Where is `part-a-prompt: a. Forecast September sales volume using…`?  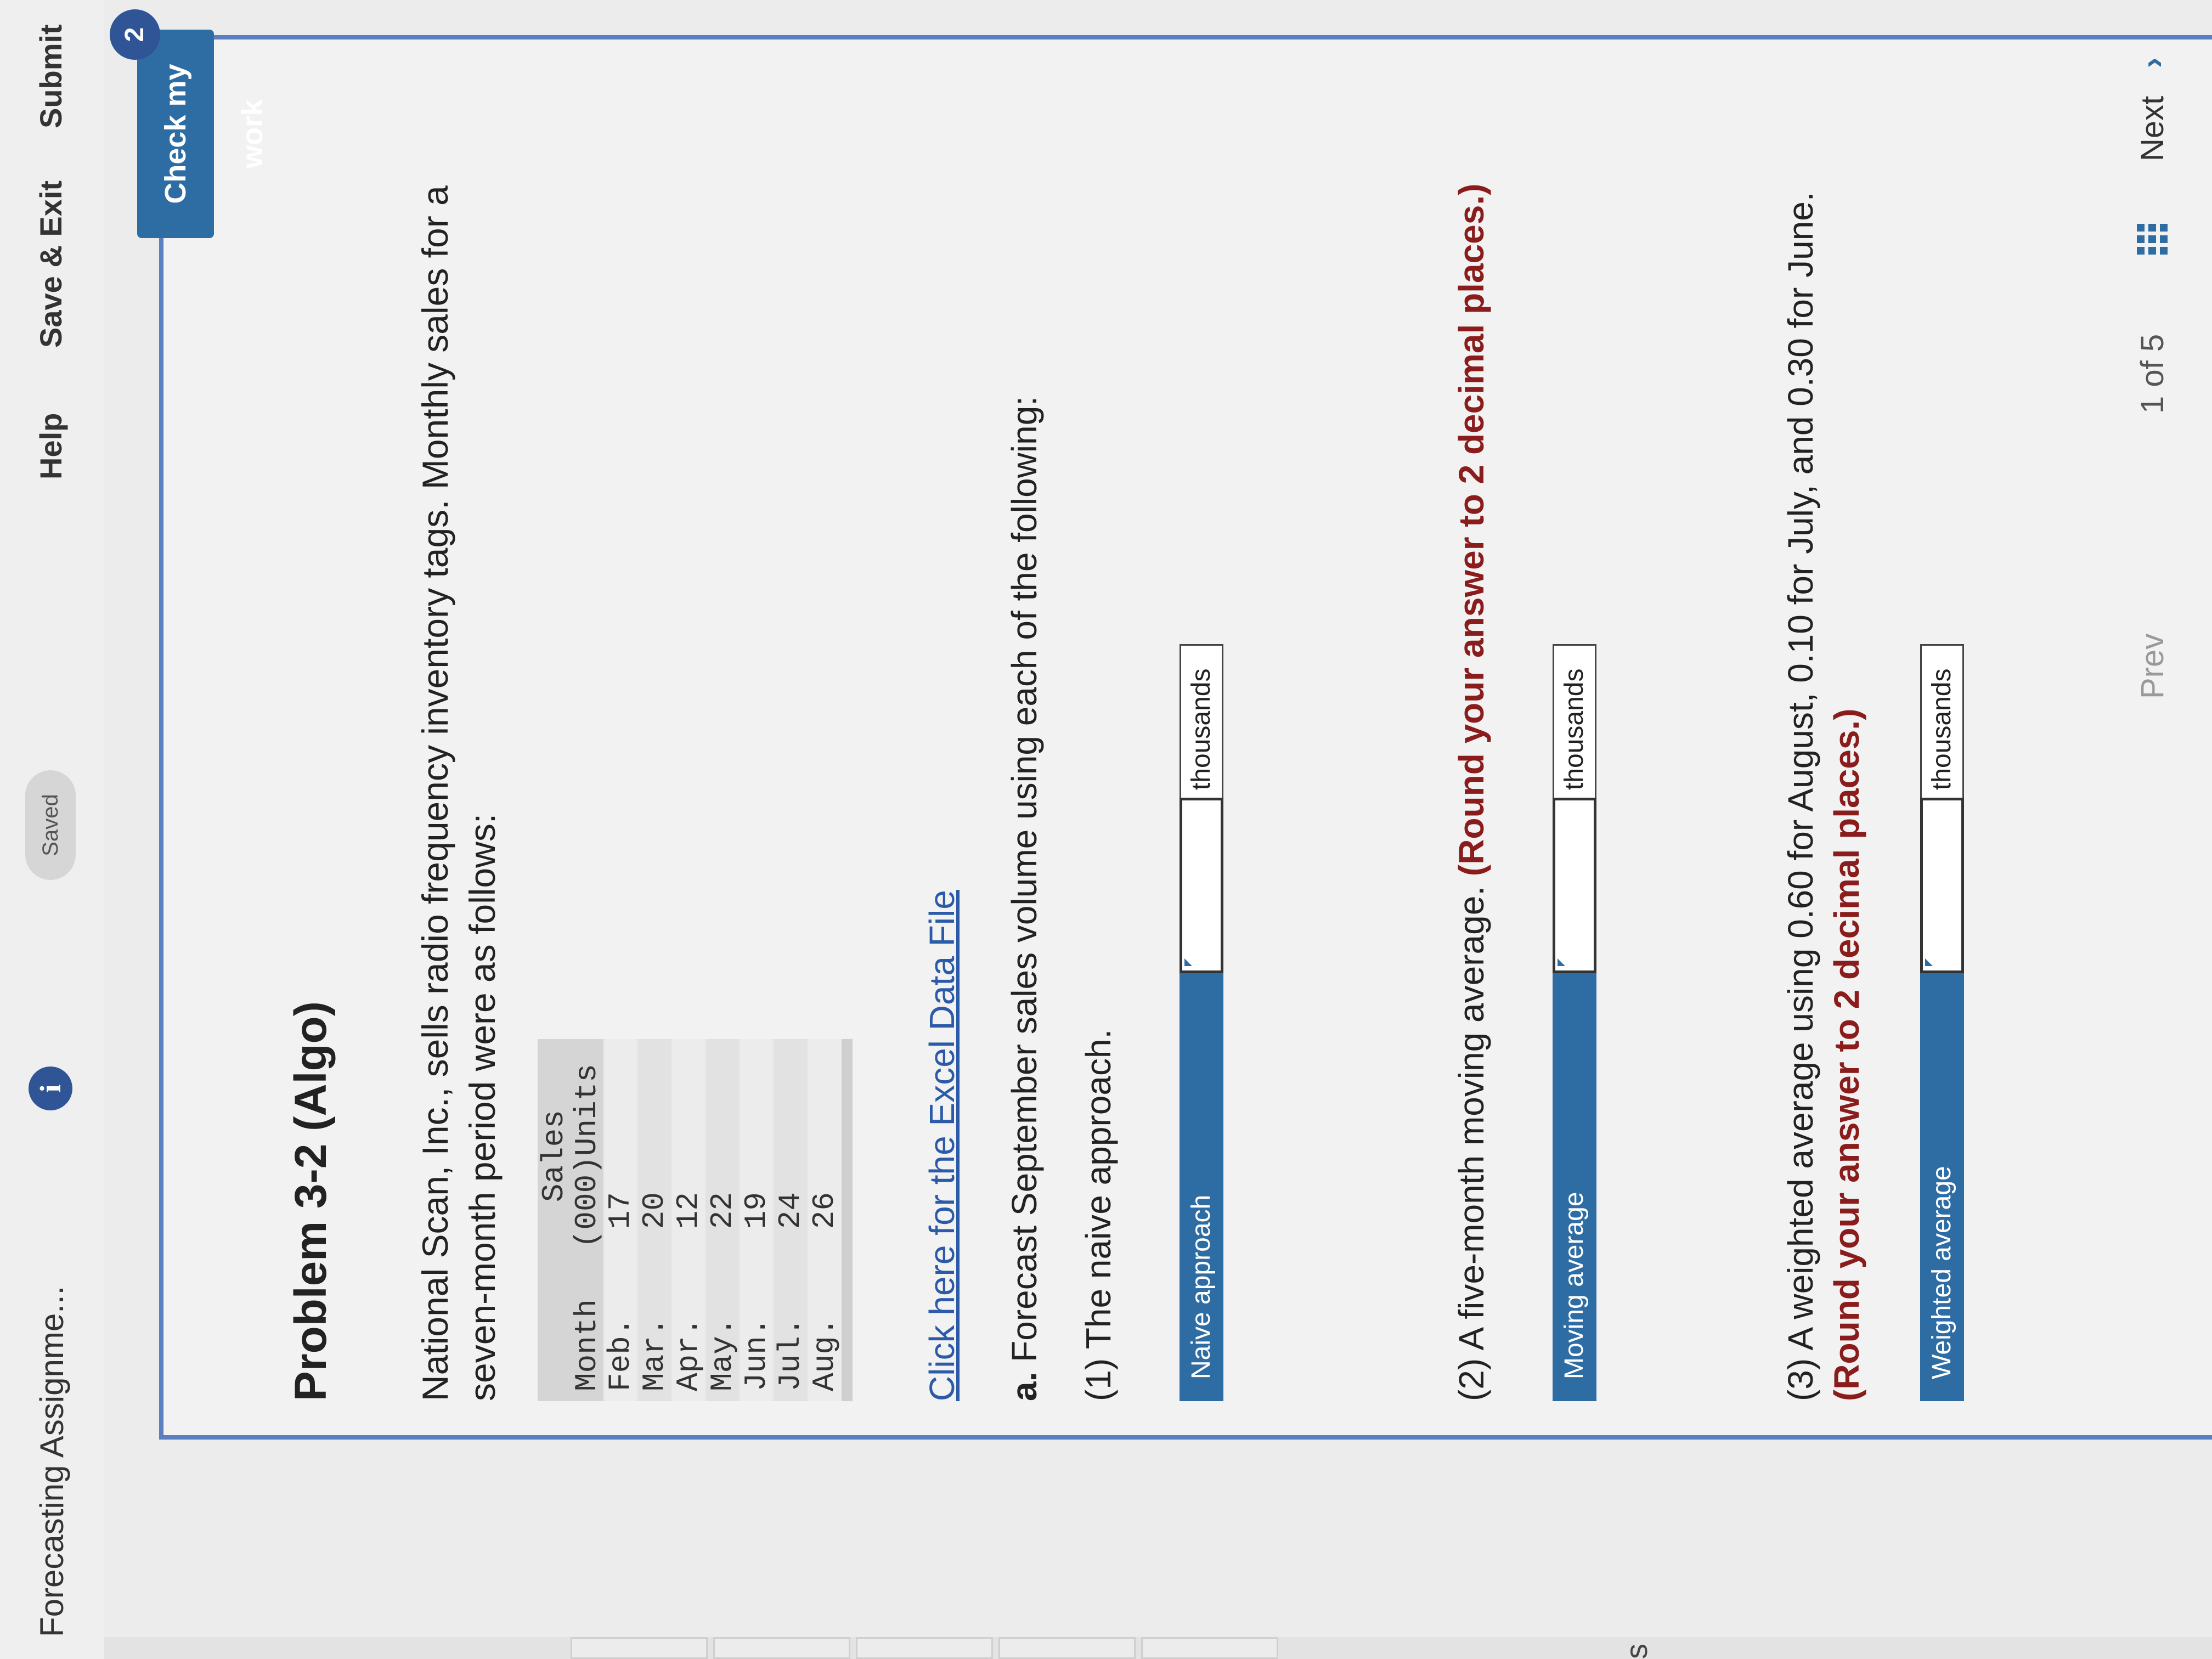 part-a-prompt: a. Forecast September sales volume using… is located at coordinates (1024, 742).